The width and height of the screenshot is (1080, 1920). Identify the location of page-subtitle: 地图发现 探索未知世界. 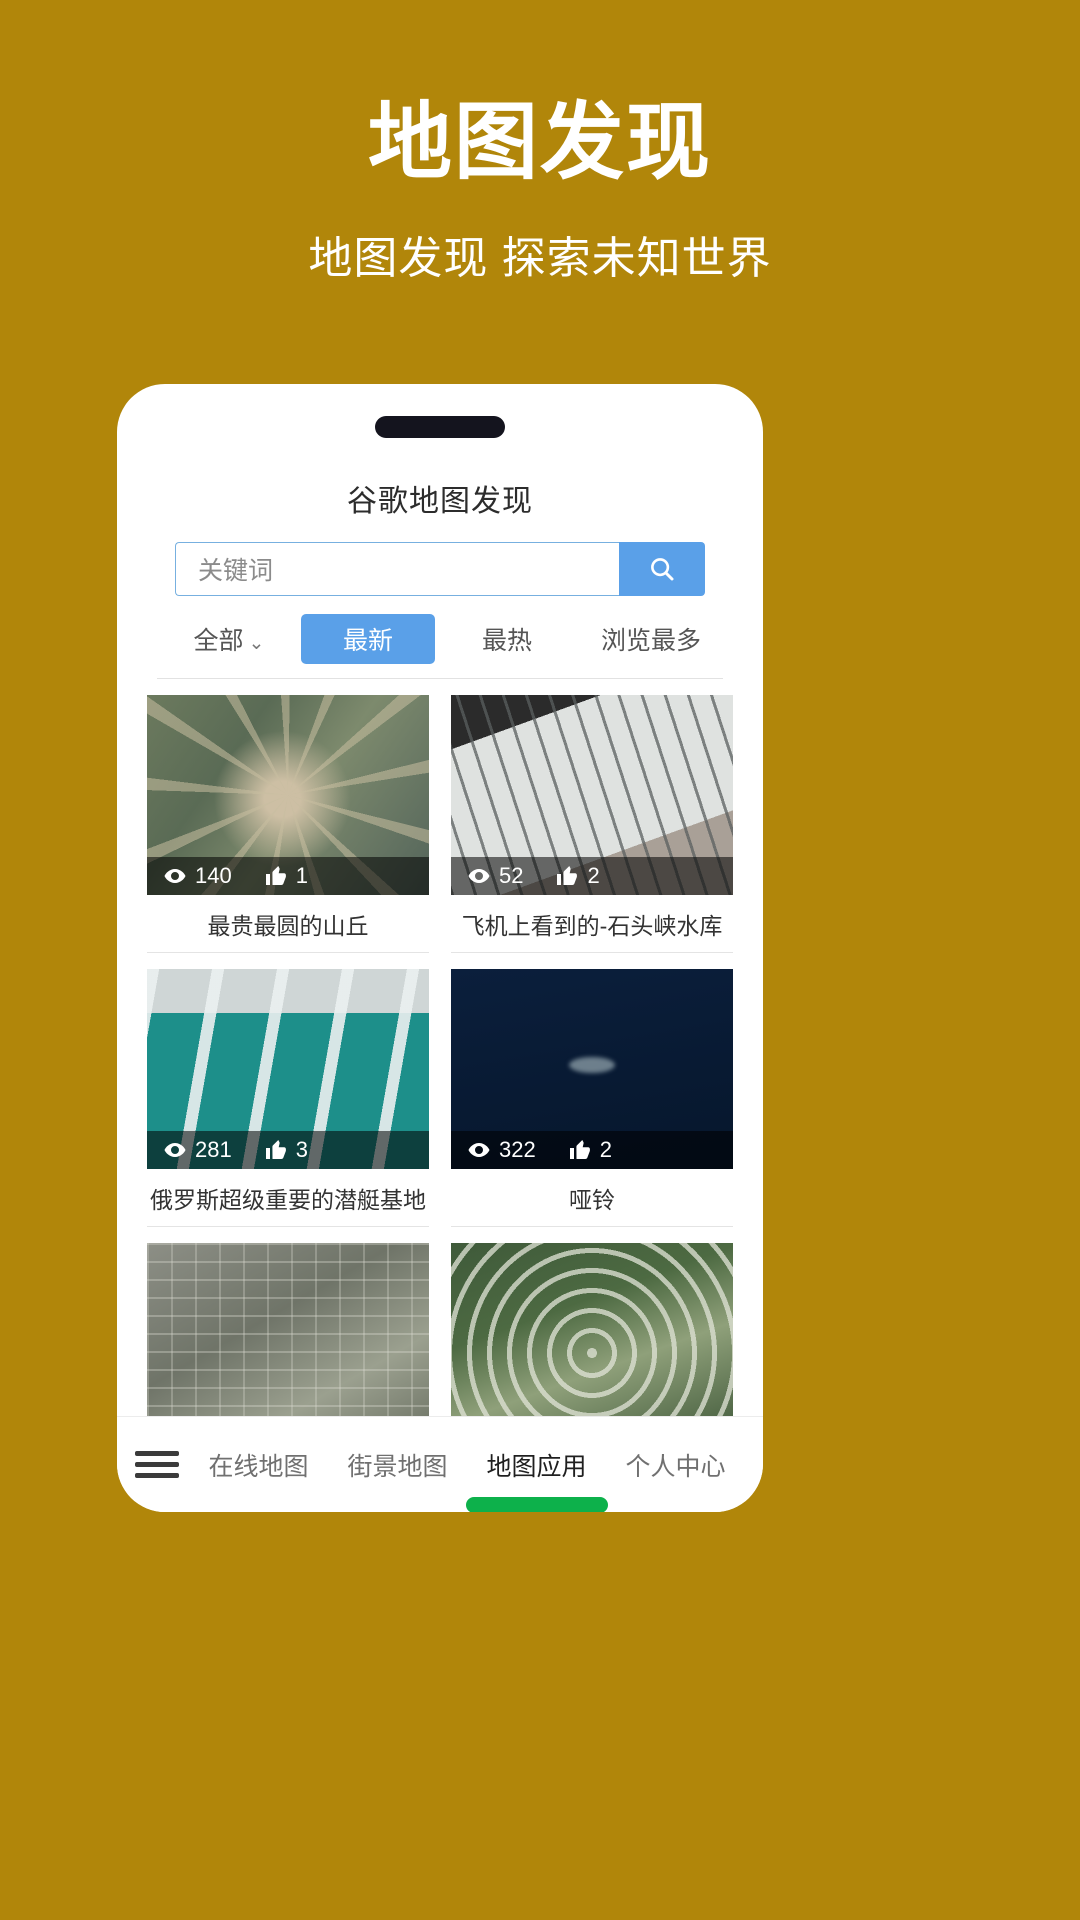
(540, 259).